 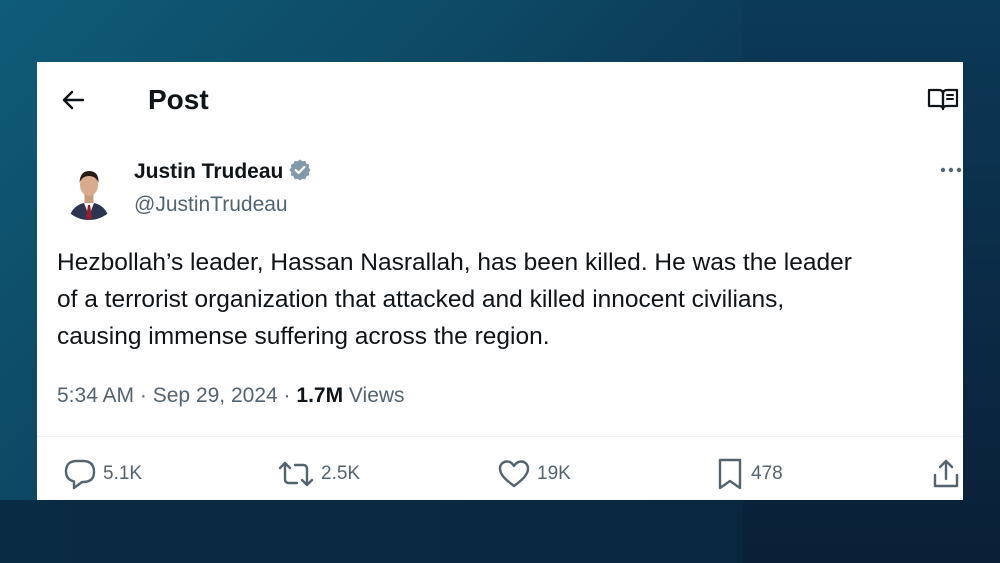 I want to click on background-panel-bottom, so click(x=371, y=531).